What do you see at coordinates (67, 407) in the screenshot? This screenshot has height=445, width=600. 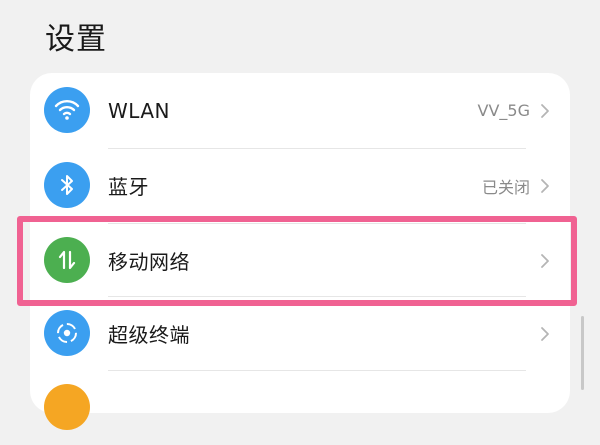 I see `partial-icon` at bounding box center [67, 407].